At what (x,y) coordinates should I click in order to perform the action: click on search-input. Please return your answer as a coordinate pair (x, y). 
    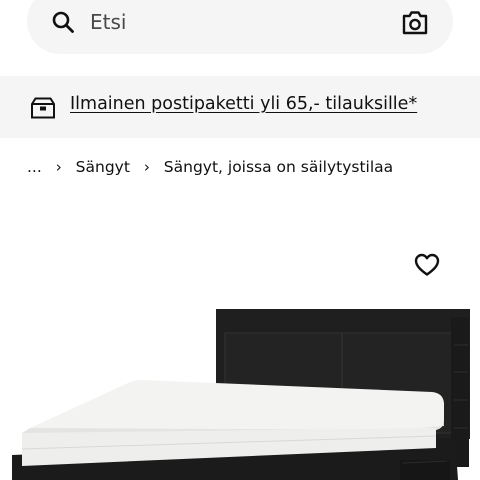
    Looking at the image, I should click on (230, 22).